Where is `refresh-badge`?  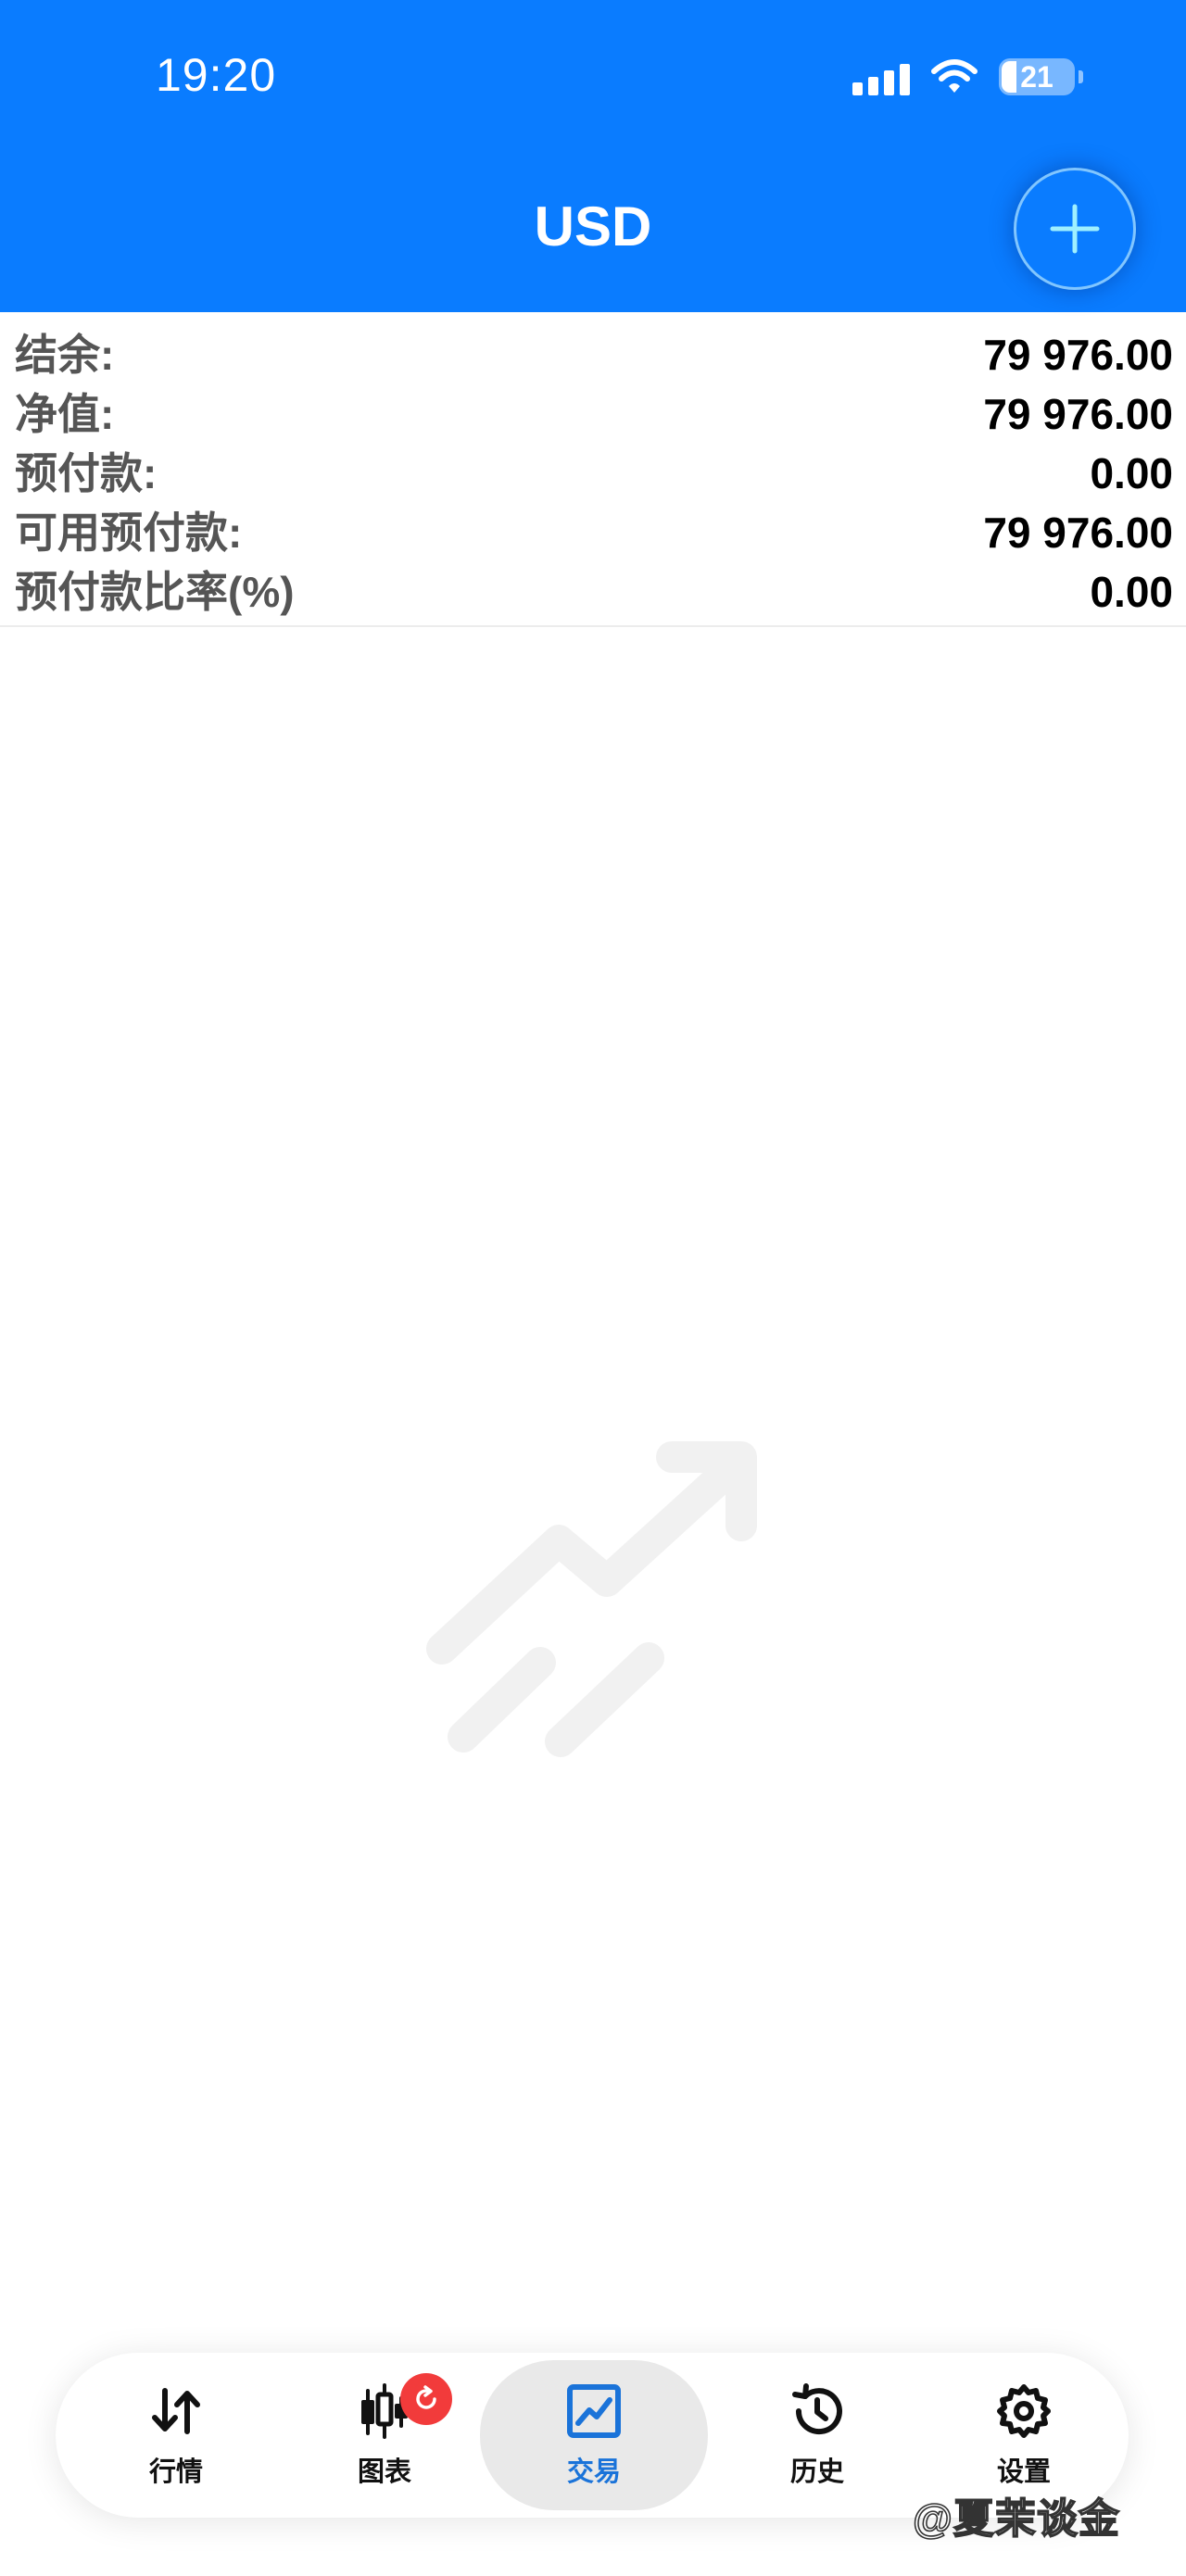
refresh-badge is located at coordinates (426, 2399).